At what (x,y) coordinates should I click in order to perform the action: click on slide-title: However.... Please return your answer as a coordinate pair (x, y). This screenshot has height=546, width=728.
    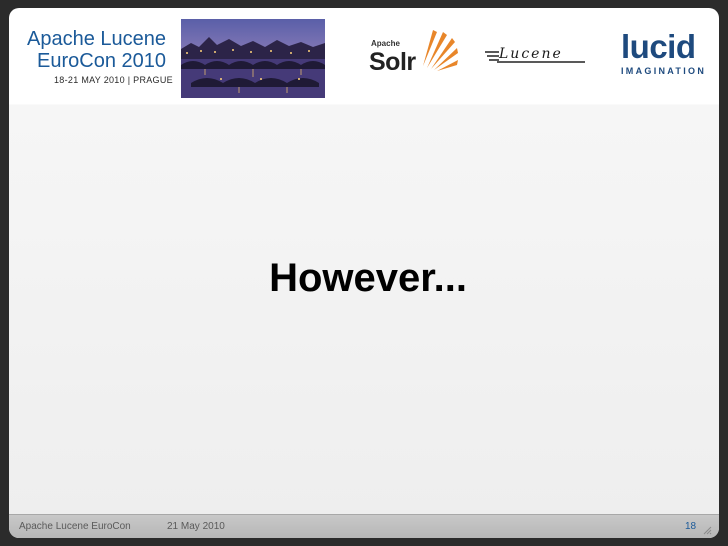
    Looking at the image, I should click on (368, 278).